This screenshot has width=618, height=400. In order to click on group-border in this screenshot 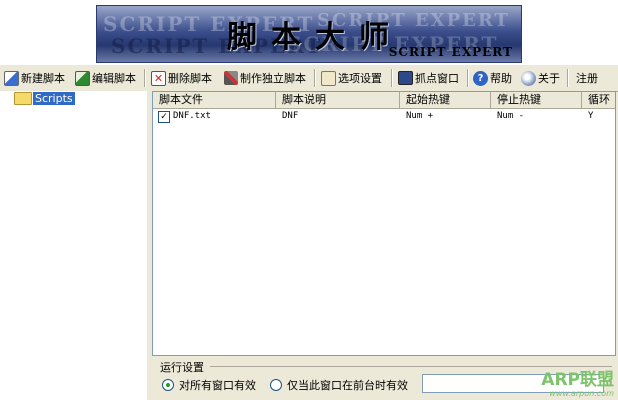, I will do `click(411, 366)`.